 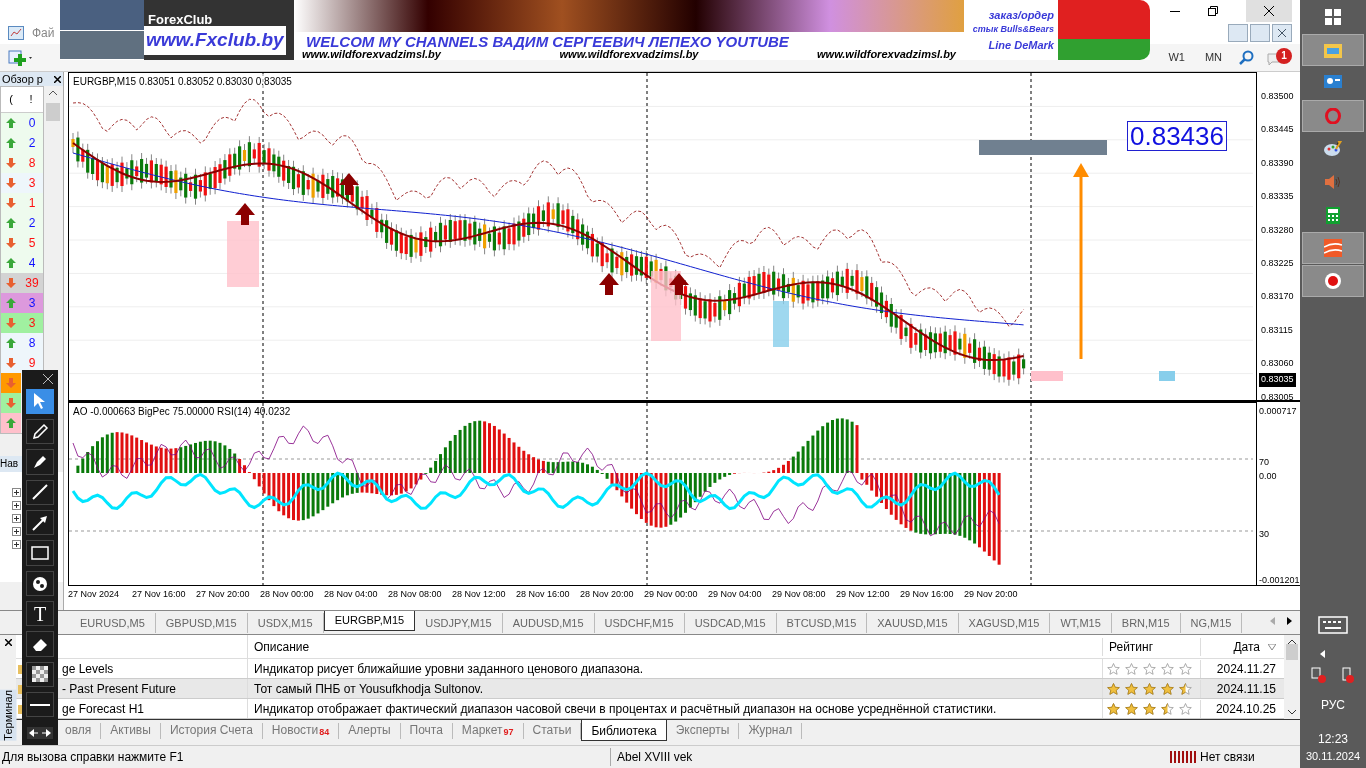 What do you see at coordinates (1333, 83) in the screenshot?
I see `contact-card-icon` at bounding box center [1333, 83].